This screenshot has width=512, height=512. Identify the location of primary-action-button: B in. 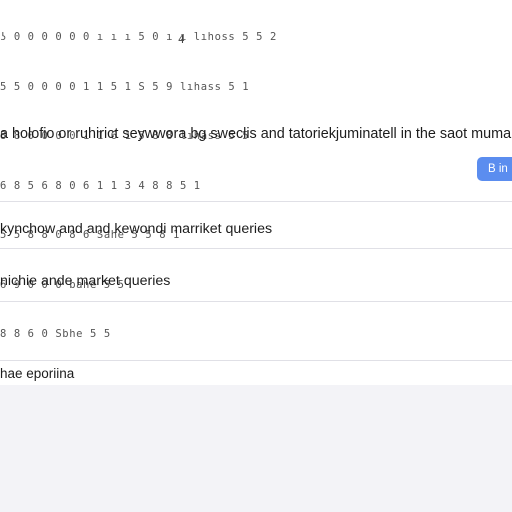
(494, 169).